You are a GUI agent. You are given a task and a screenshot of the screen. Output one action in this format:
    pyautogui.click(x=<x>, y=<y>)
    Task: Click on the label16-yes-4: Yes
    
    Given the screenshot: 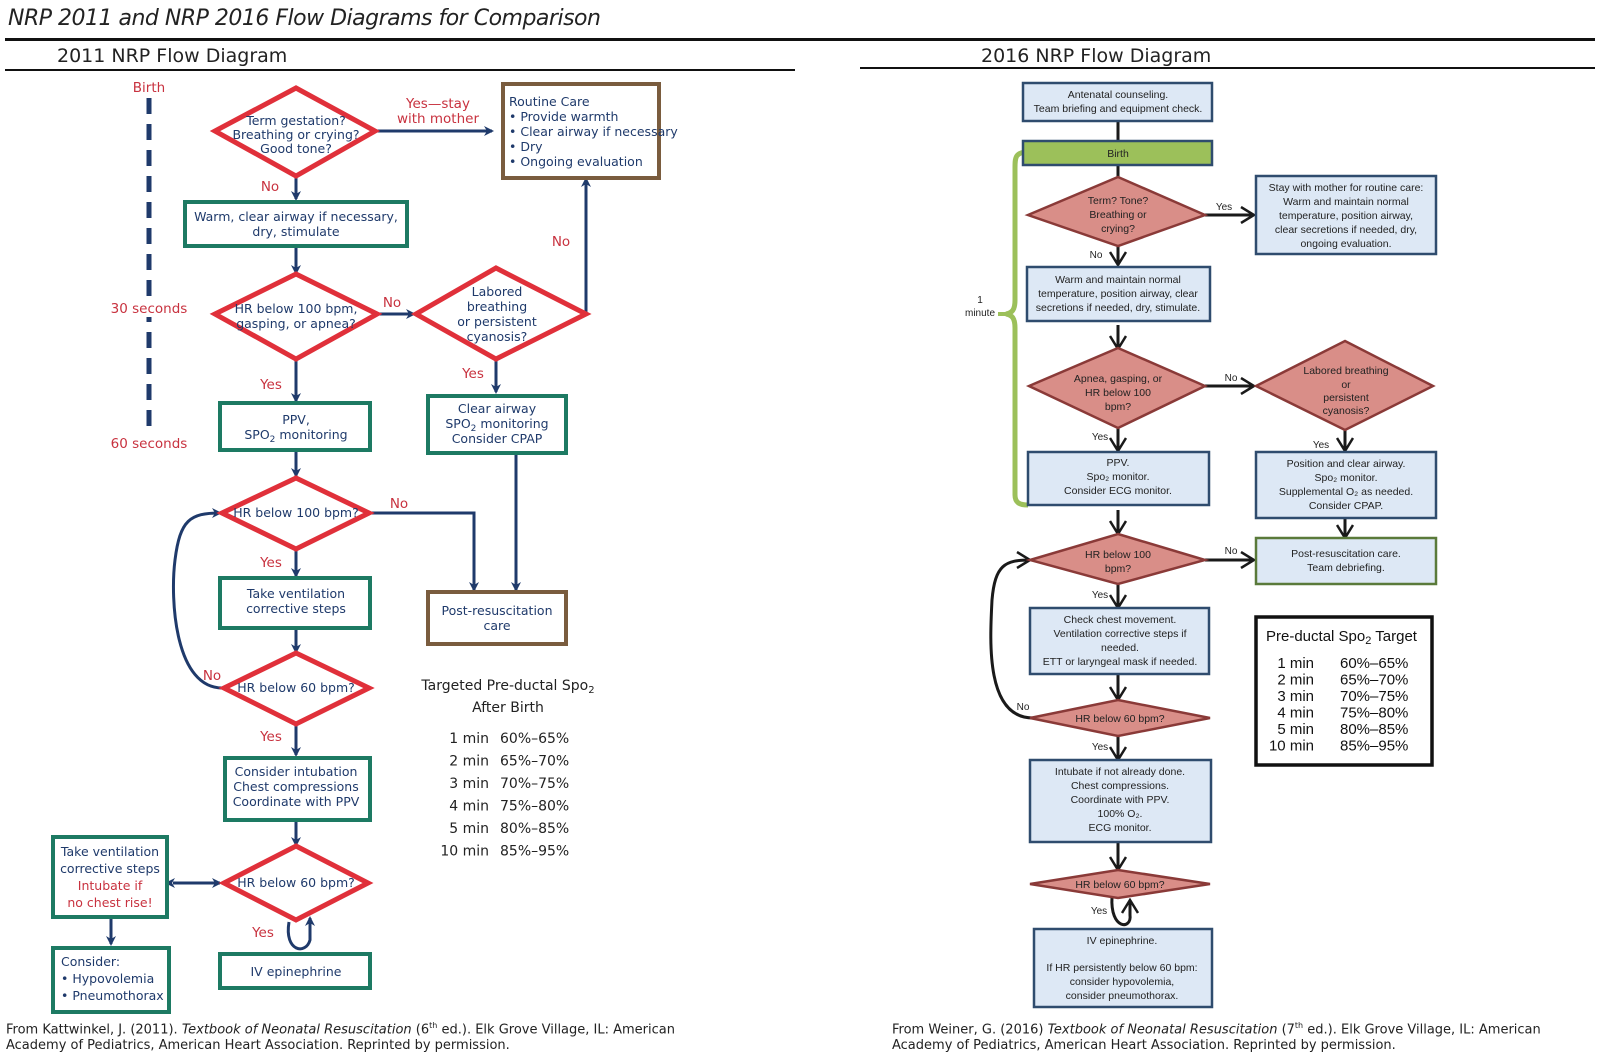 What is the action you would take?
    pyautogui.click(x=1100, y=595)
    